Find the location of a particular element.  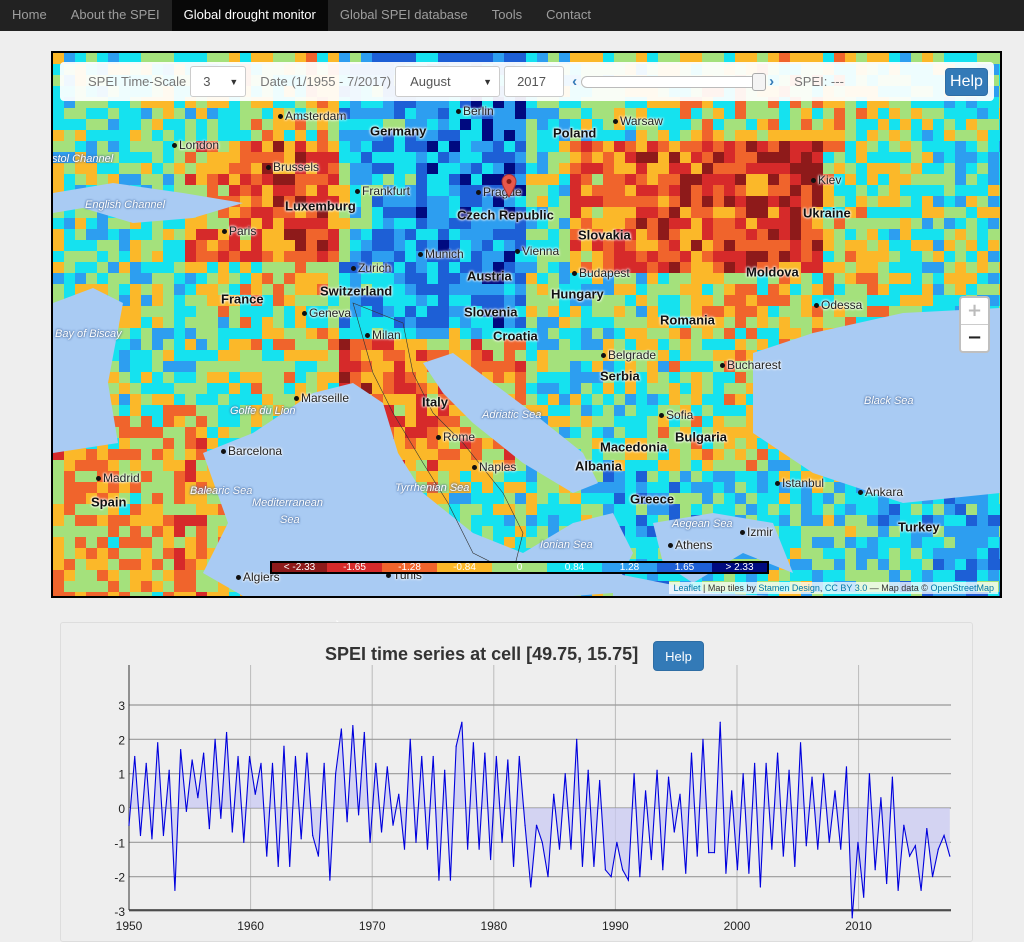

map-label-text: Slovenia is located at coordinates (491, 312).